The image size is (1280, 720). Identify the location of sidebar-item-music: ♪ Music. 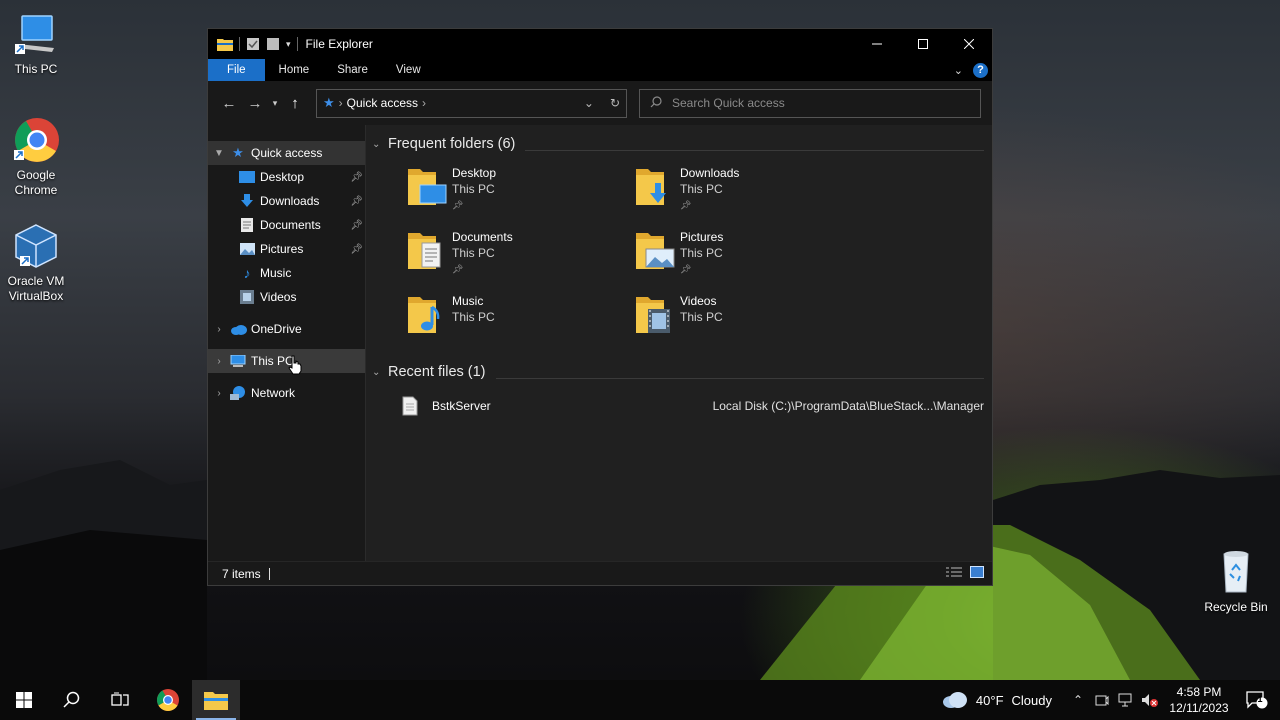
(286, 273).